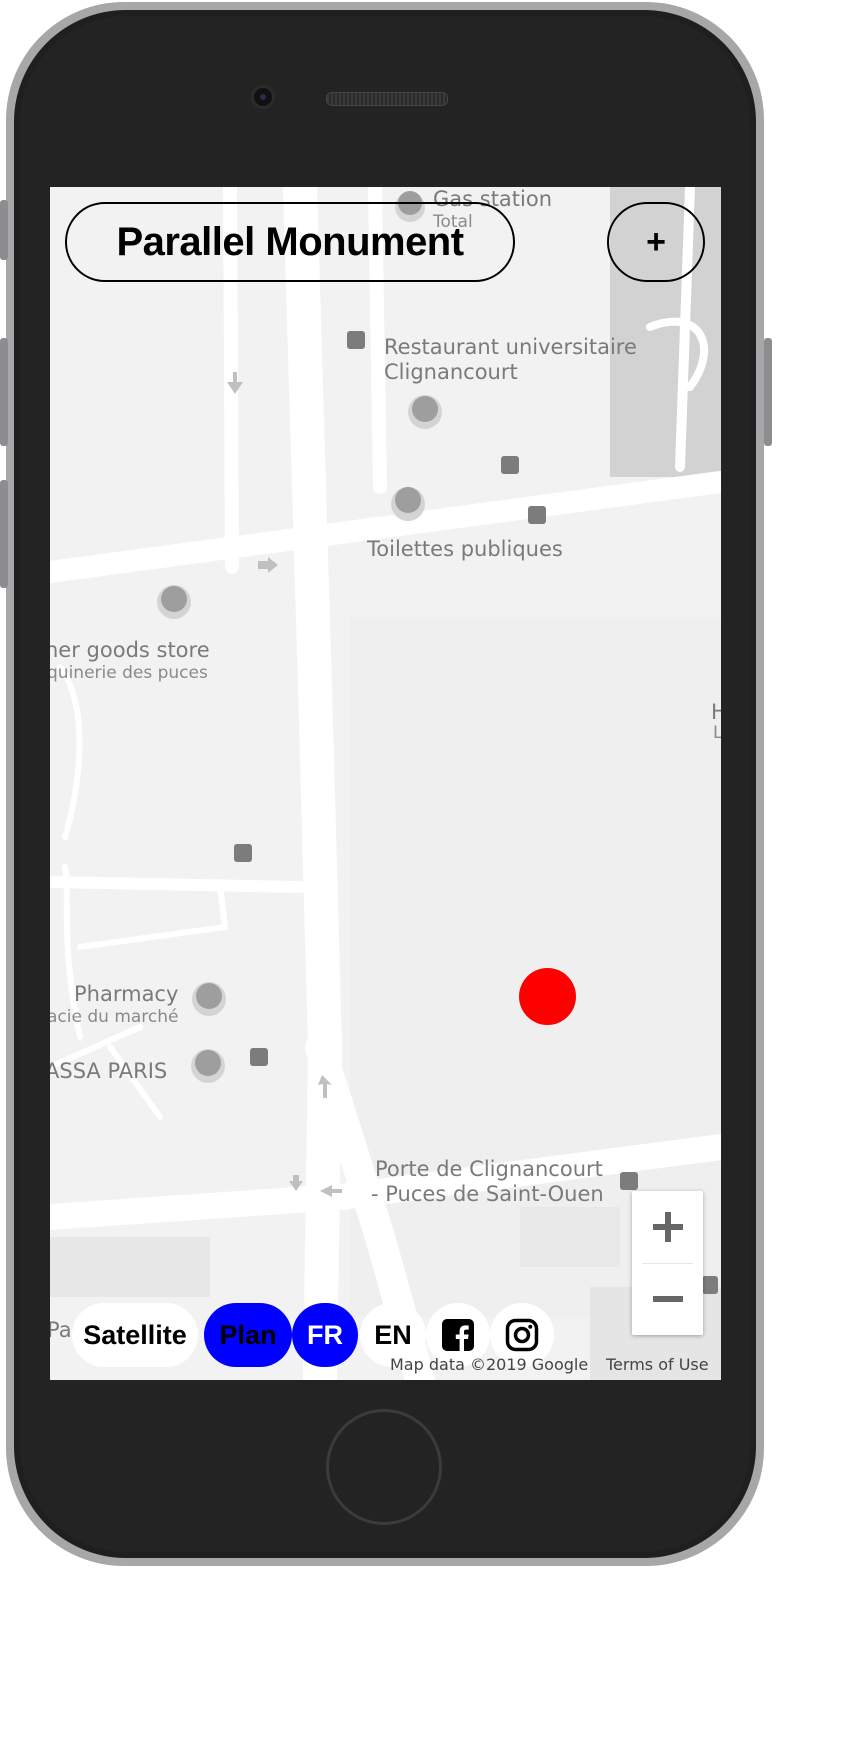 This screenshot has height=1754, width=862. Describe the element at coordinates (4, 534) in the screenshot. I see `volume-down-button` at that location.